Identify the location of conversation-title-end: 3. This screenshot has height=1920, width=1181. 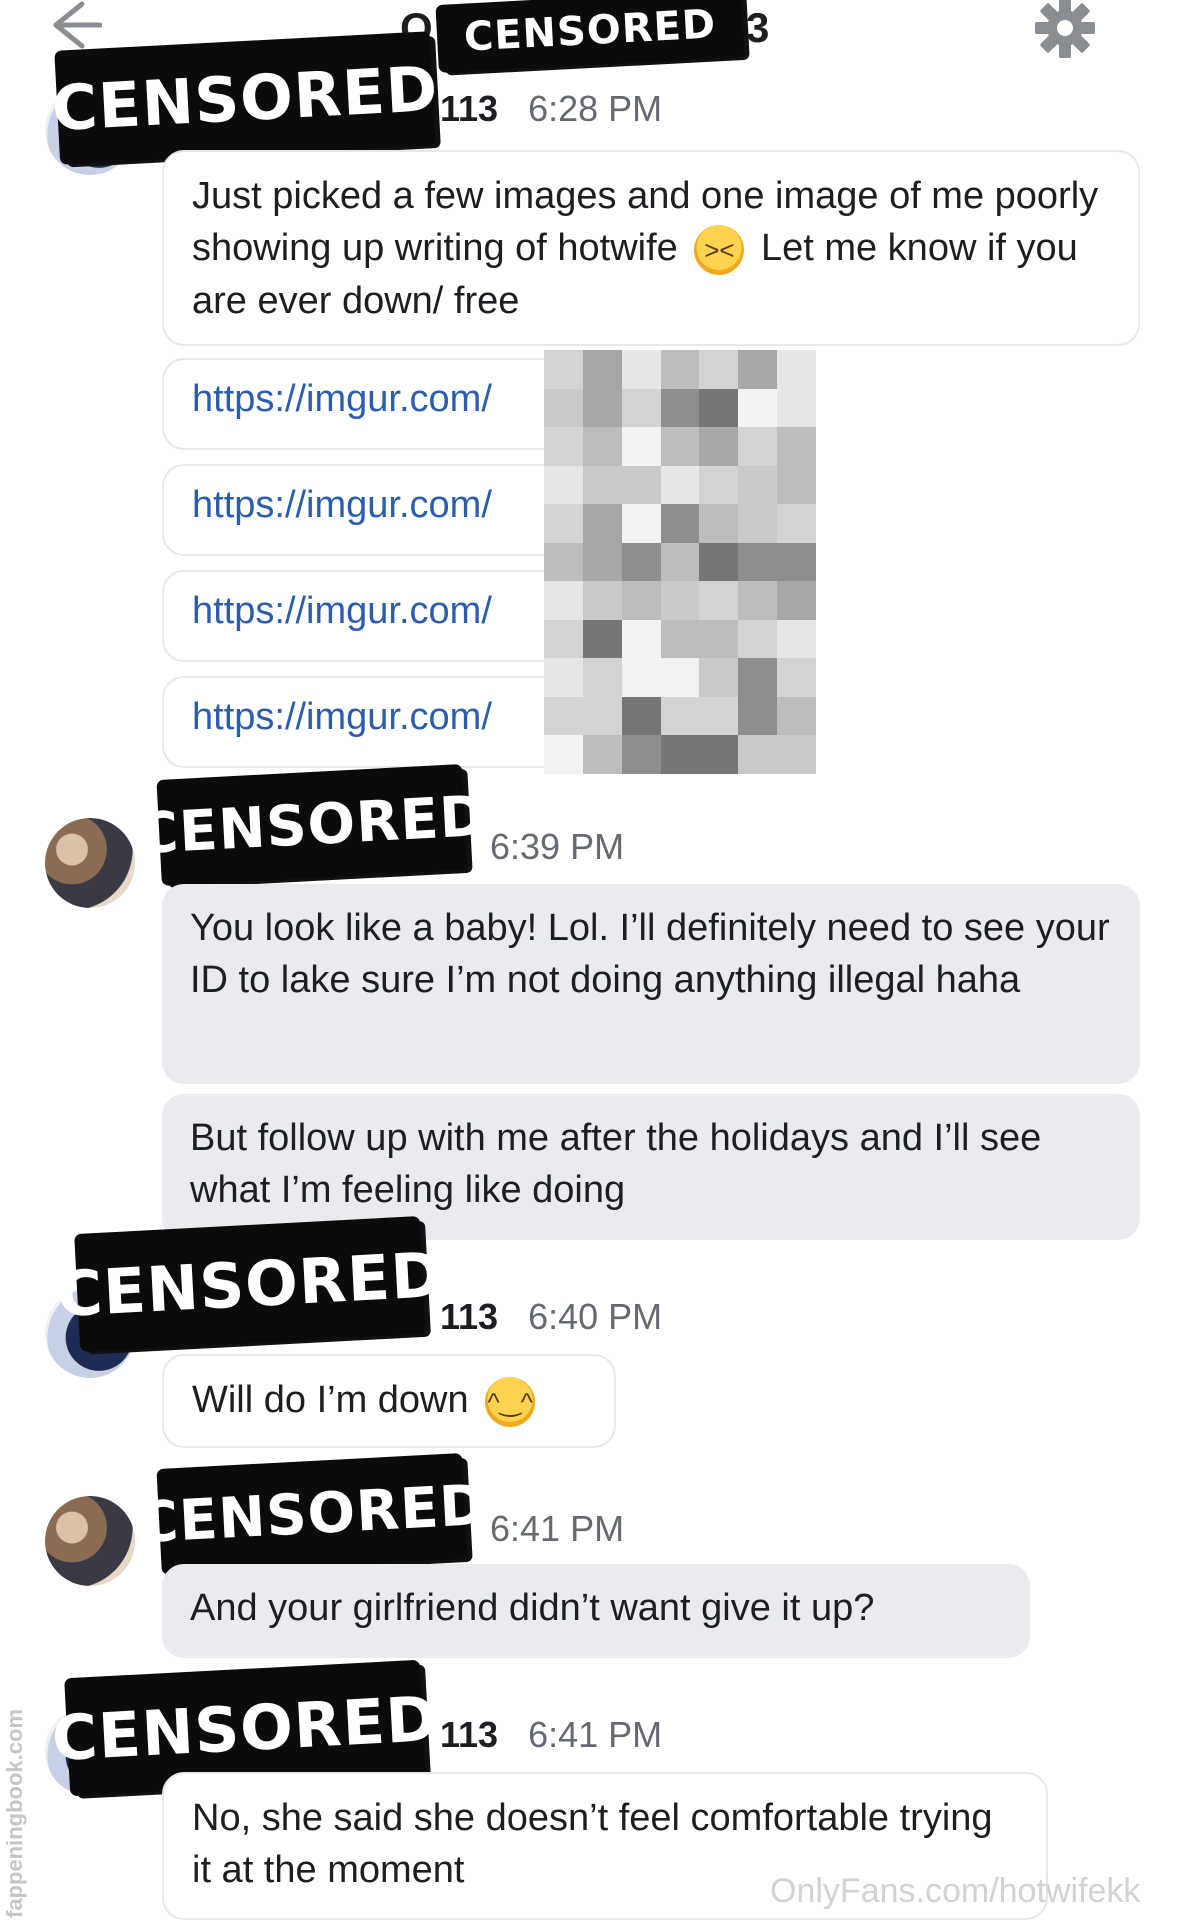
(758, 27).